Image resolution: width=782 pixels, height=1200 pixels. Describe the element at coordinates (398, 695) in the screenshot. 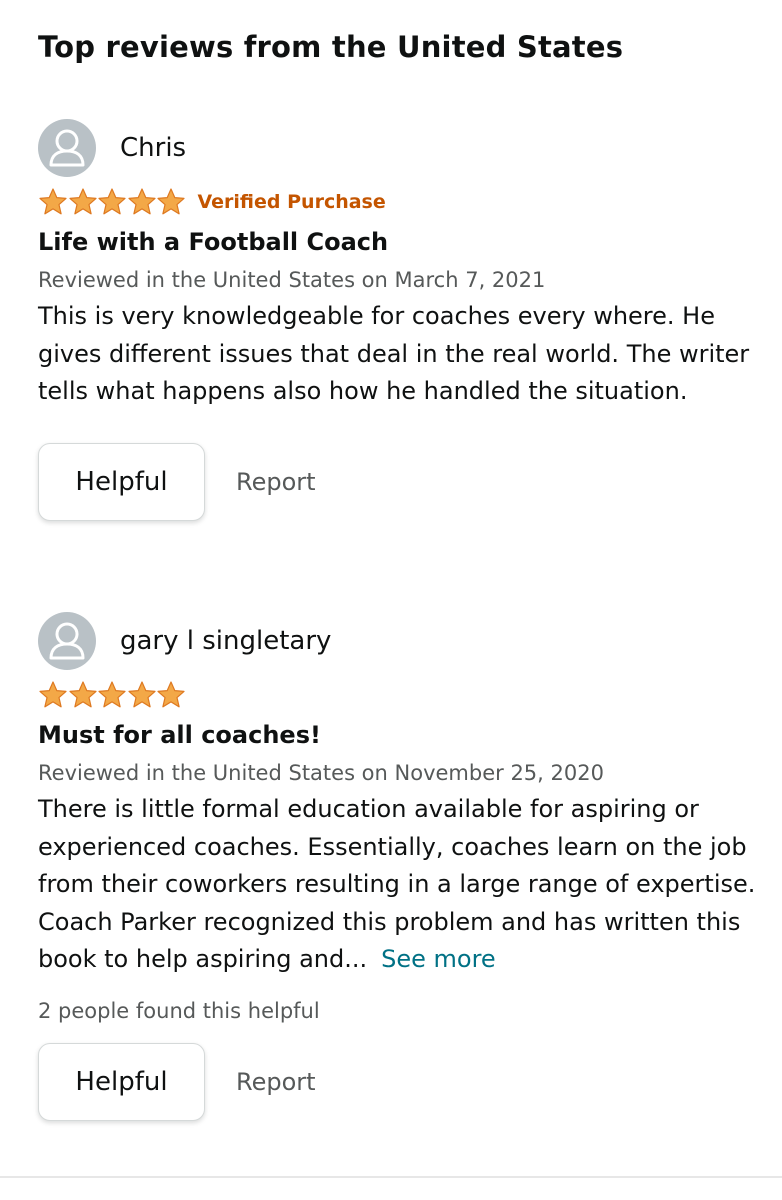

I see `rating-row` at that location.